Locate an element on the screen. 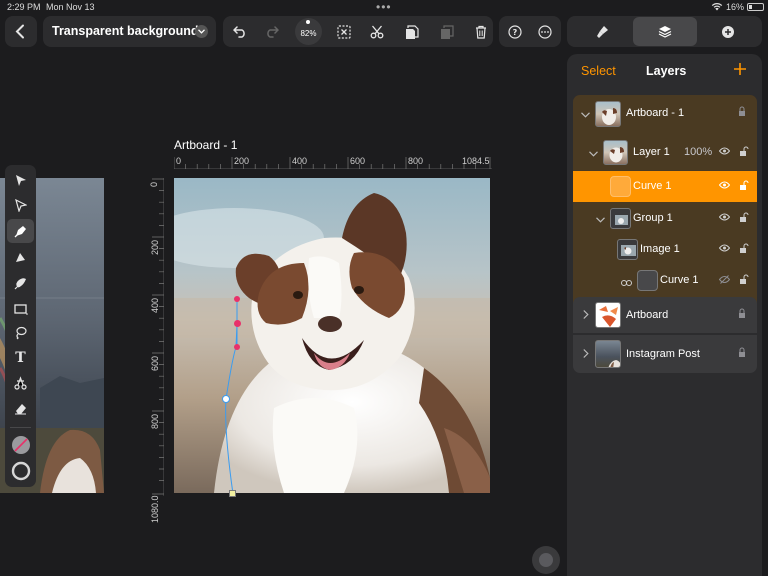 This screenshot has height=576, width=768. pen-tool-icon is located at coordinates (20, 231).